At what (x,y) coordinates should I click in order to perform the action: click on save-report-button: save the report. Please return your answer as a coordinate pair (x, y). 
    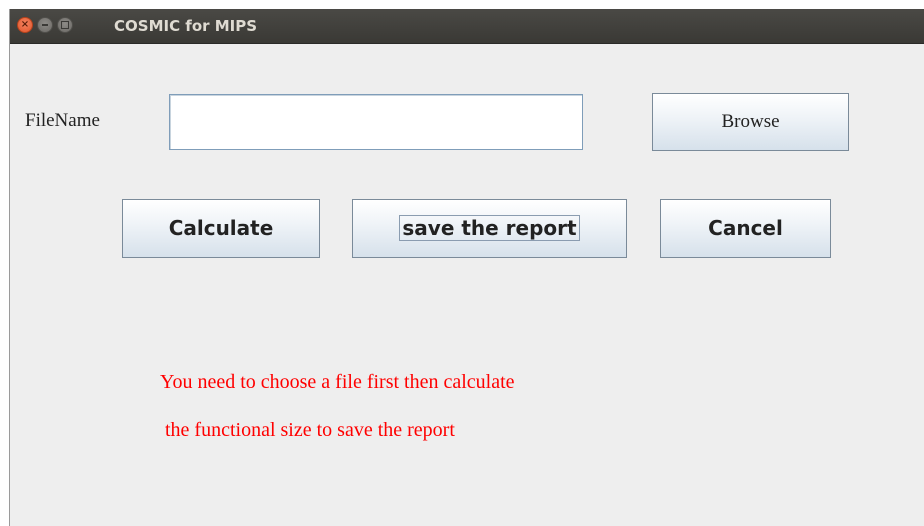
    Looking at the image, I should click on (489, 228).